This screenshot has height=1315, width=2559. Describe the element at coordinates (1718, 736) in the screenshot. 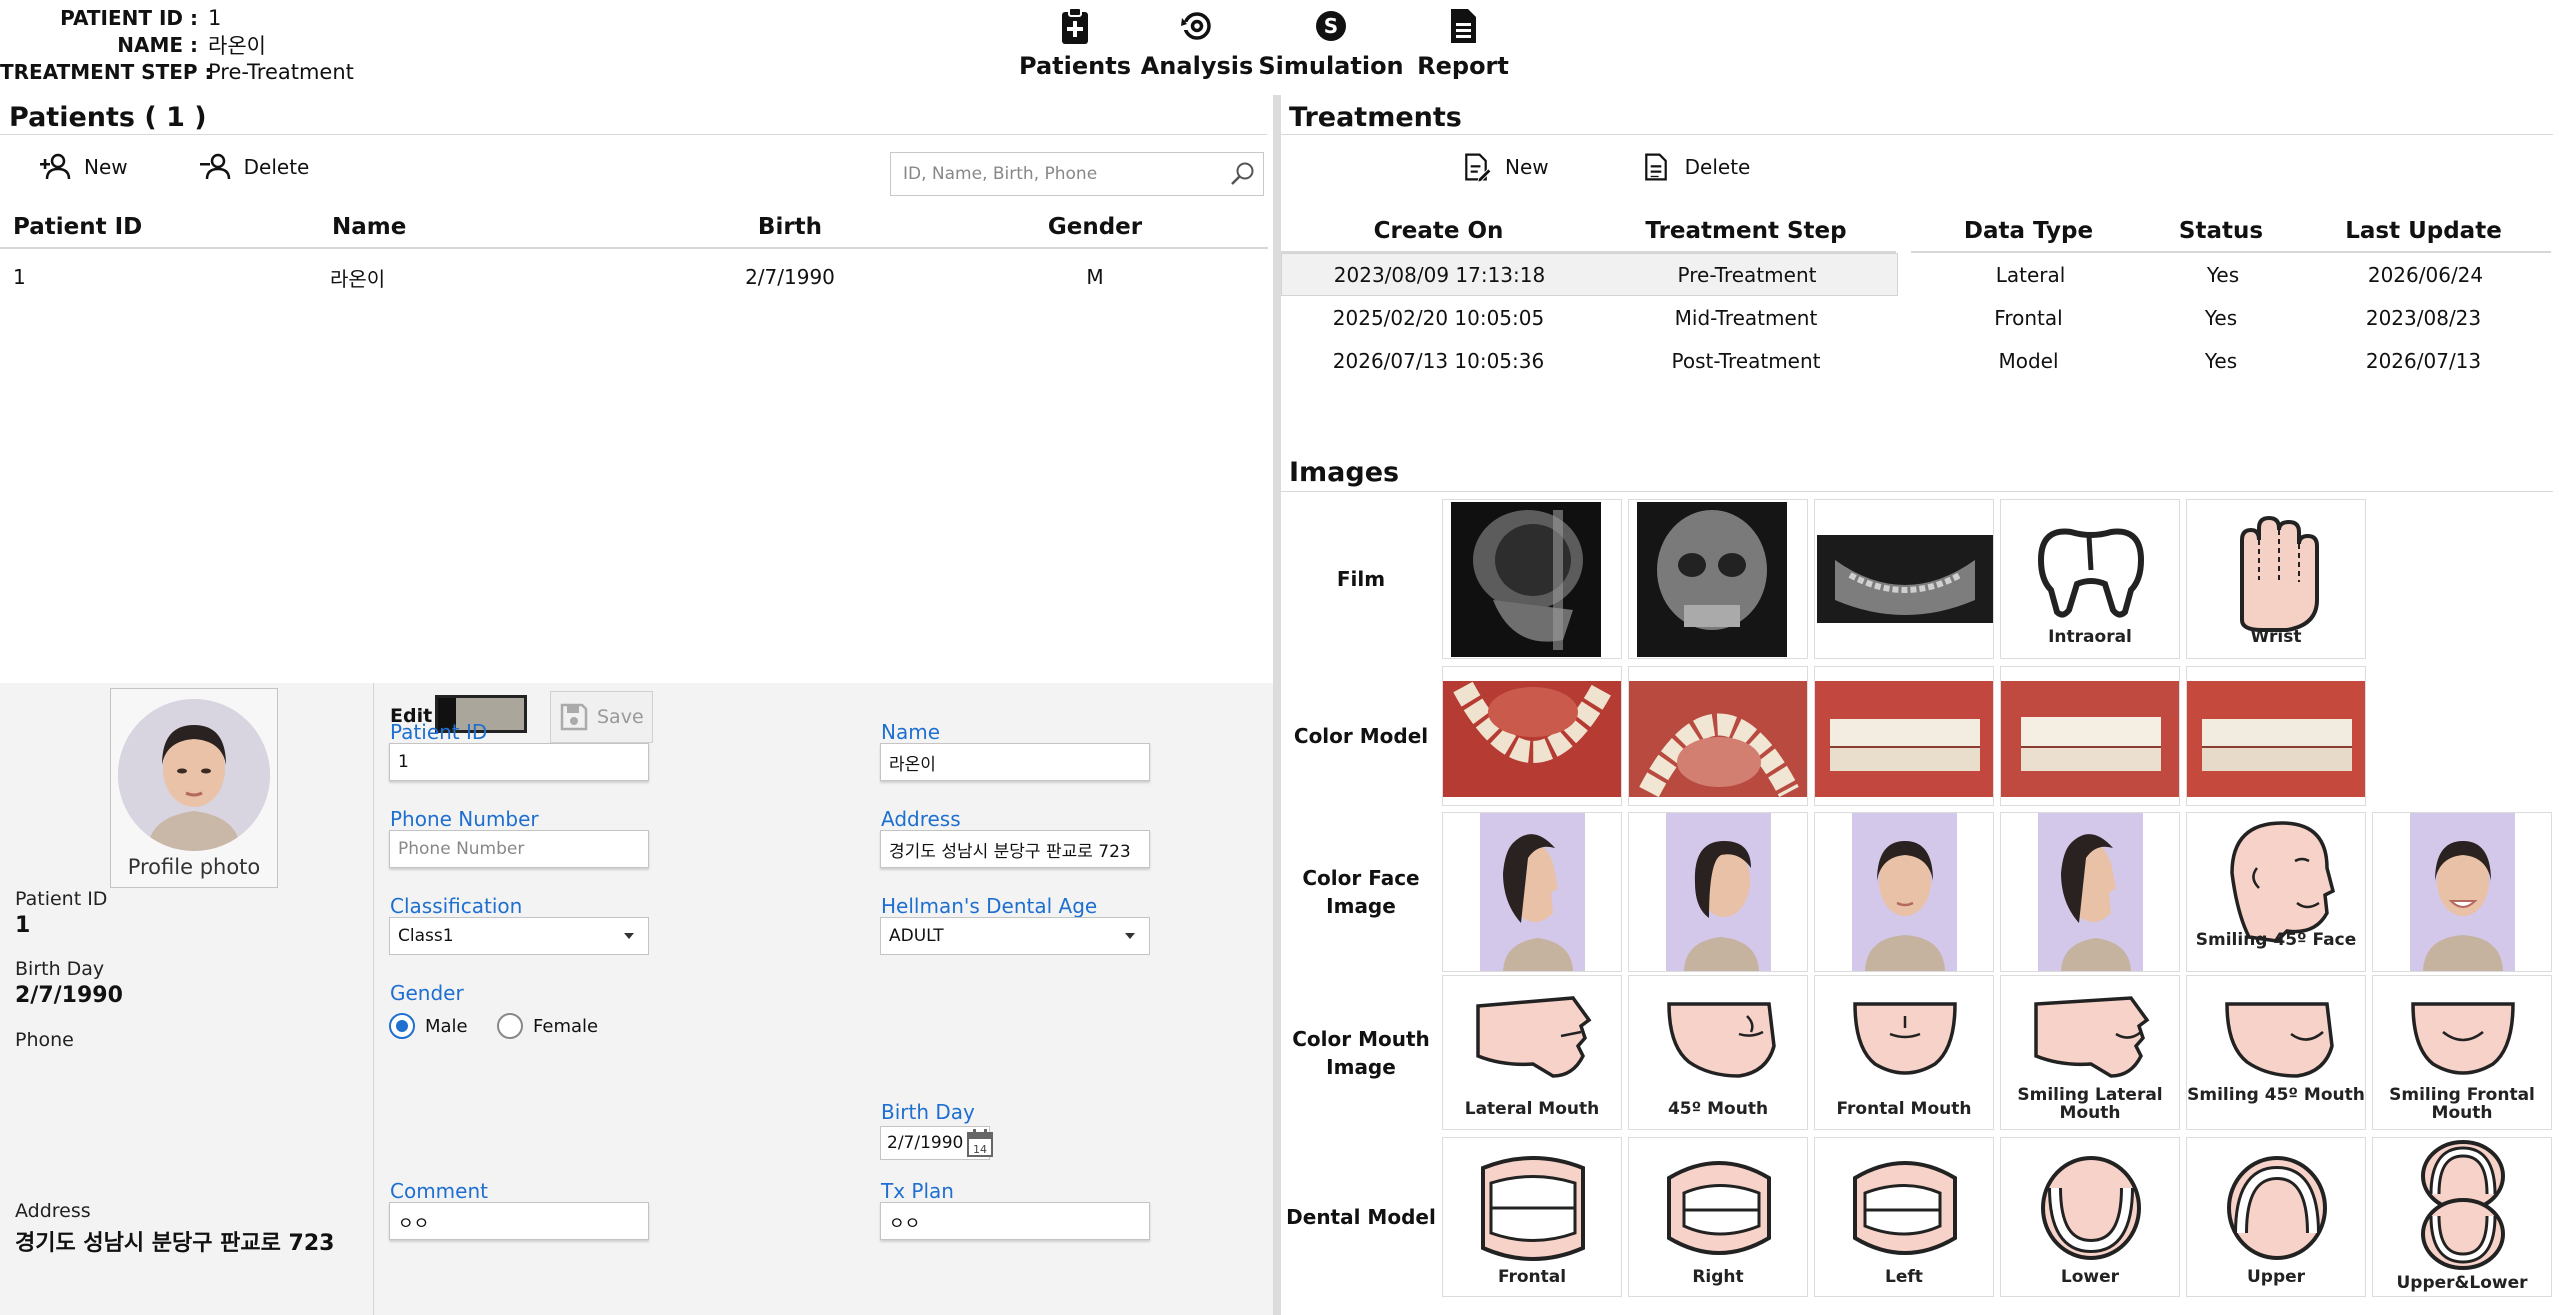

I see `color-model-upper-thumb` at that location.